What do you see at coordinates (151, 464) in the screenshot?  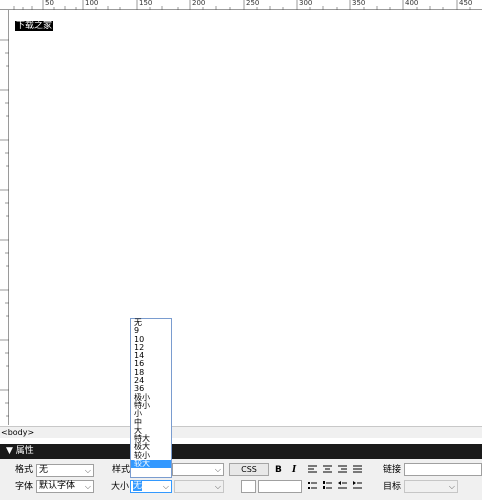 I see `size-option-selected: 较大` at bounding box center [151, 464].